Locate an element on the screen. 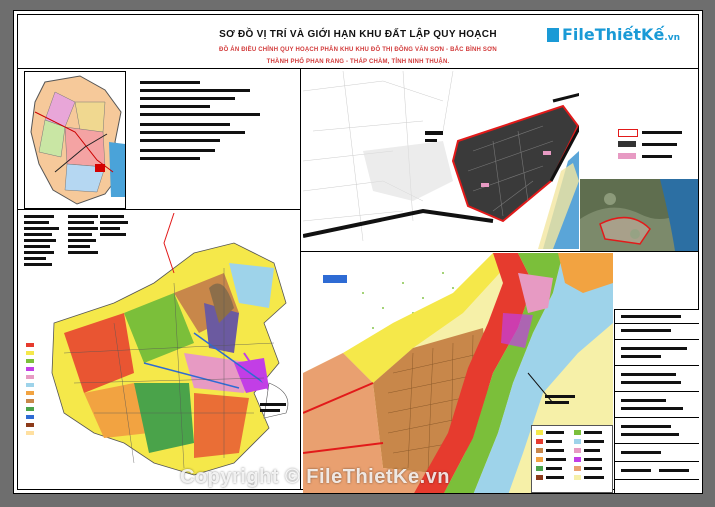 Image resolution: width=715 pixels, height=507 pixels. divider-right-mid is located at coordinates (499, 251).